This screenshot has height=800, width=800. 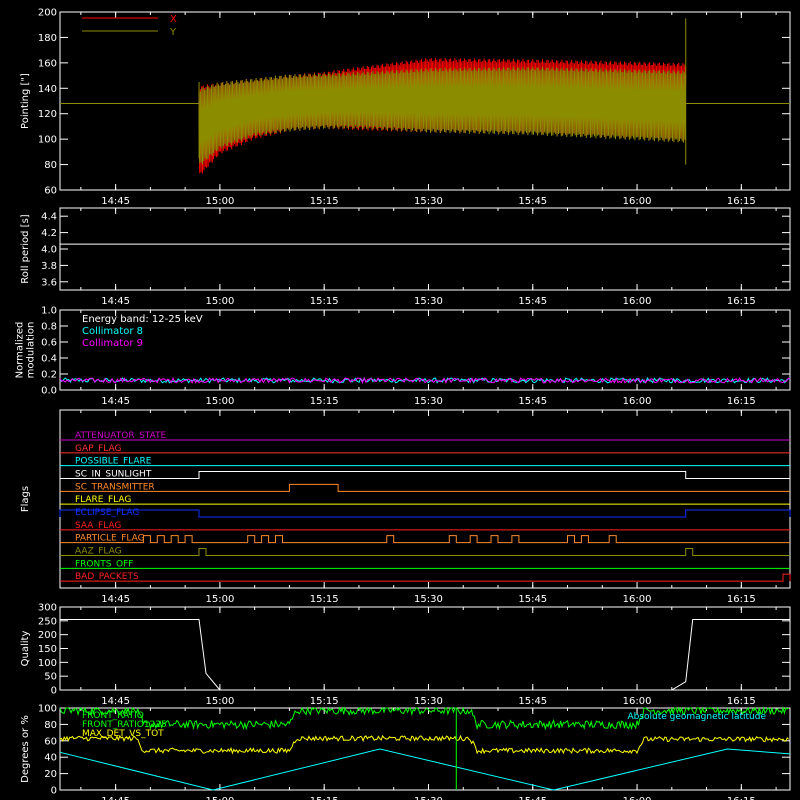 What do you see at coordinates (219, 798) in the screenshot?
I see `ratios-xtick-label: 15:00` at bounding box center [219, 798].